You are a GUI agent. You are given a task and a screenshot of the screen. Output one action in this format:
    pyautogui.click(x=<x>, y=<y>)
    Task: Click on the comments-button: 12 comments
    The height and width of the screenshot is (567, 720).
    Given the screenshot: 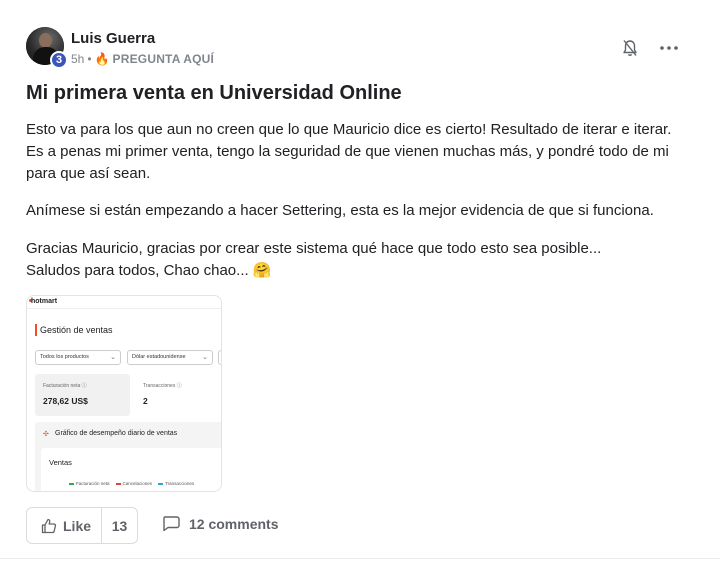 What is the action you would take?
    pyautogui.click(x=220, y=523)
    